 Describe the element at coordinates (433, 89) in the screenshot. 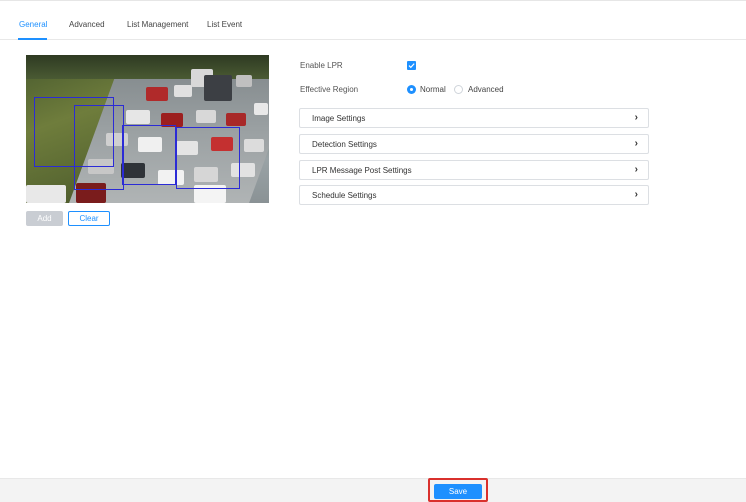

I see `region-normal-label: Normal` at that location.